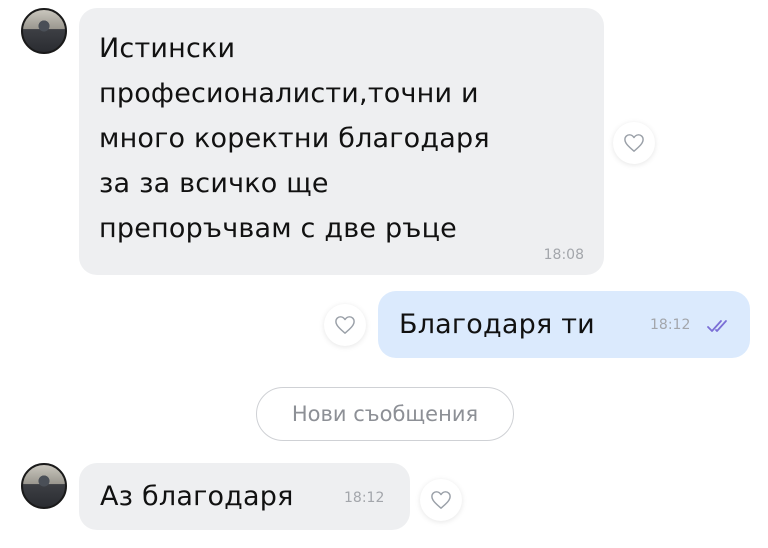 The height and width of the screenshot is (548, 768). I want to click on new-messages-label: Нови съобщения, so click(385, 414).